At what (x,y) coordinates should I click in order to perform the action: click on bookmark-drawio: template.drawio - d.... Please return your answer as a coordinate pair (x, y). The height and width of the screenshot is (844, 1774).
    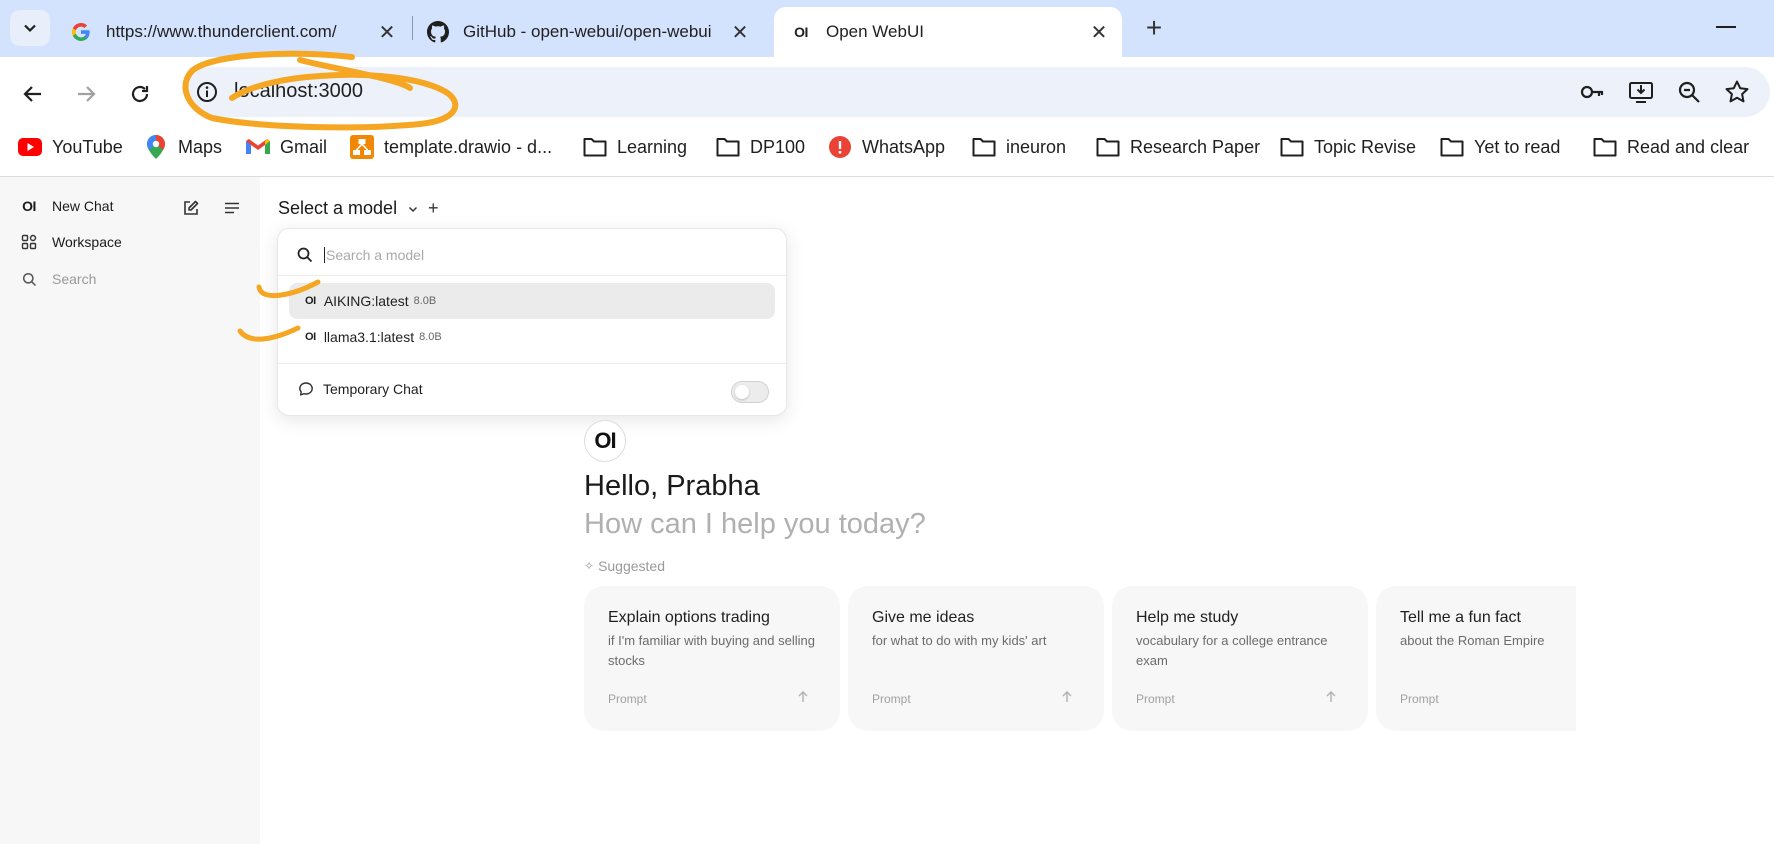
    Looking at the image, I should click on (451, 147).